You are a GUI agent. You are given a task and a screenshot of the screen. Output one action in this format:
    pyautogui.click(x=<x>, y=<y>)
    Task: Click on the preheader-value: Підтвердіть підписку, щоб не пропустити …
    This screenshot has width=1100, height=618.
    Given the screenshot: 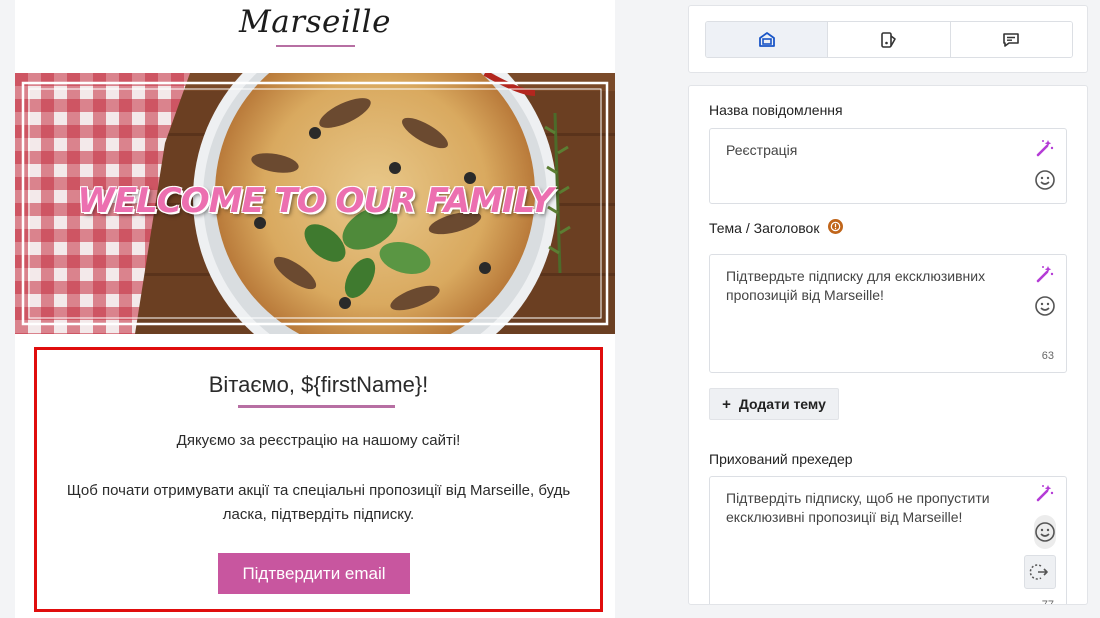 What is the action you would take?
    pyautogui.click(x=858, y=507)
    